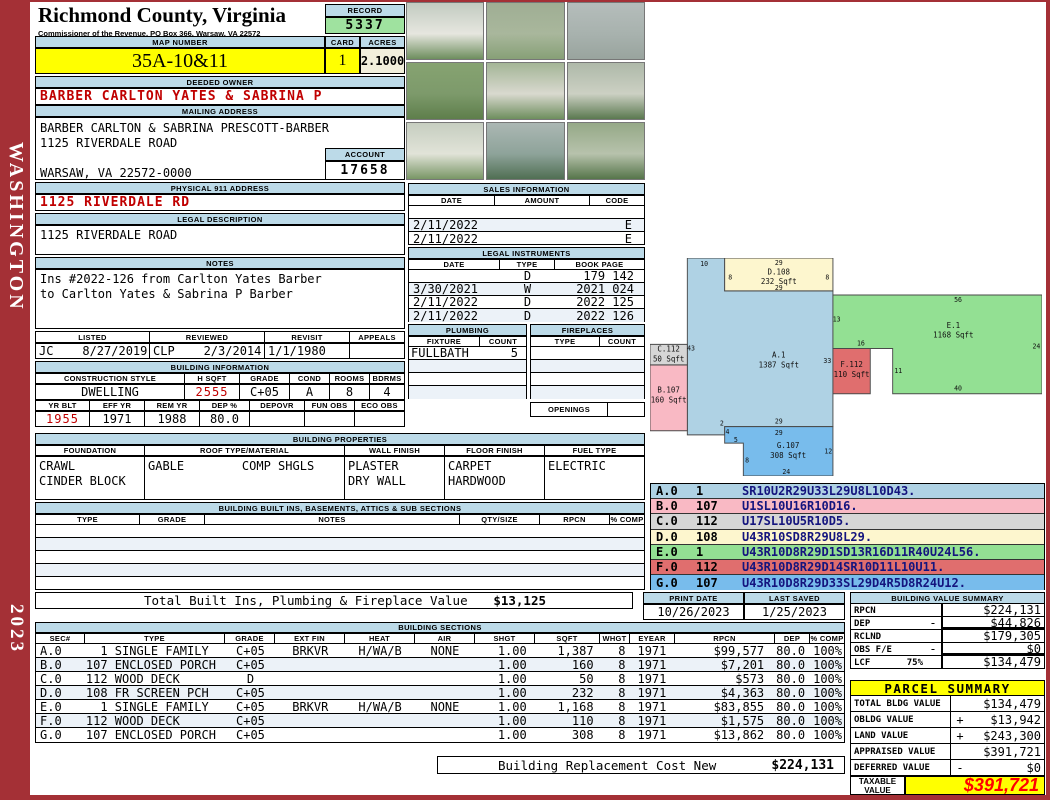 Image resolution: width=1050 pixels, height=800 pixels. What do you see at coordinates (467, 330) in the screenshot?
I see `plumbing-label: PLUMBING` at bounding box center [467, 330].